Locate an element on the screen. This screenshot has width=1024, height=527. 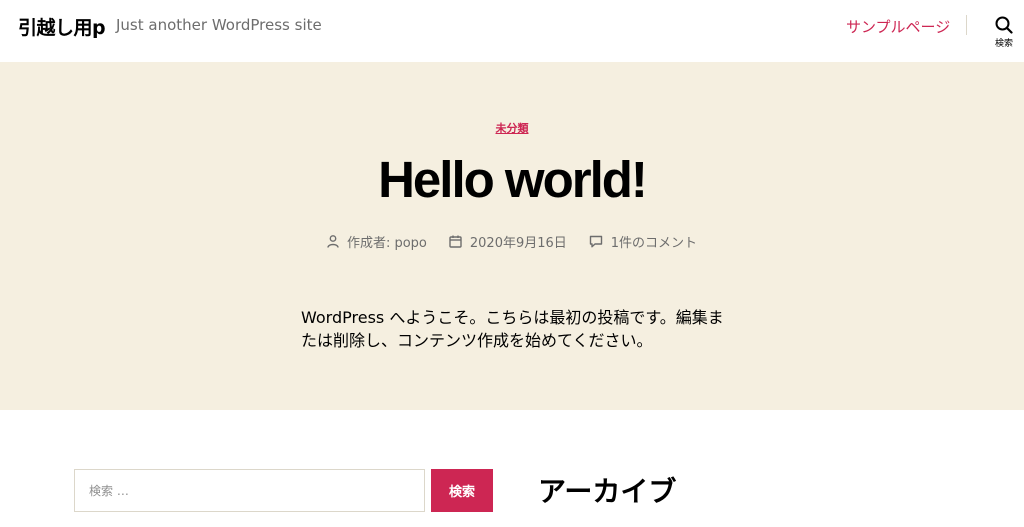
post-author-text: 作成者: popo is located at coordinates (386, 243).